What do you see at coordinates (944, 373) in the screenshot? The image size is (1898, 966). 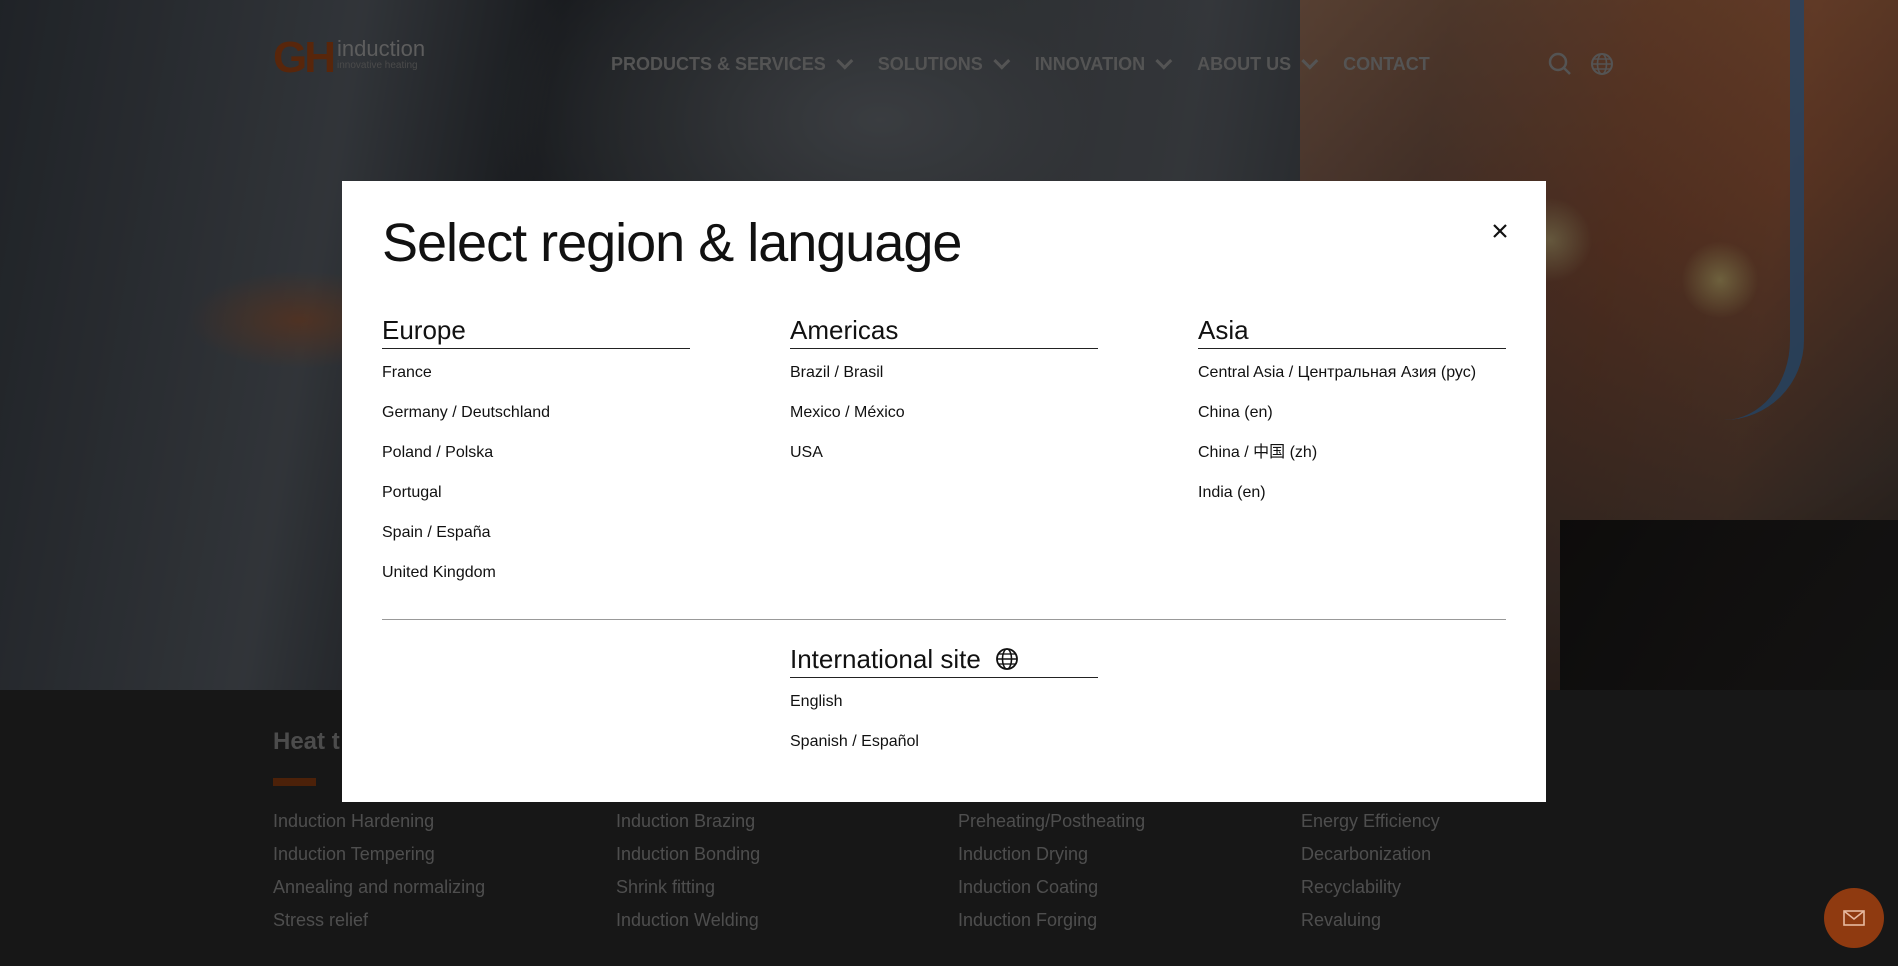 I see `region-option: Brazil / Brasil` at bounding box center [944, 373].